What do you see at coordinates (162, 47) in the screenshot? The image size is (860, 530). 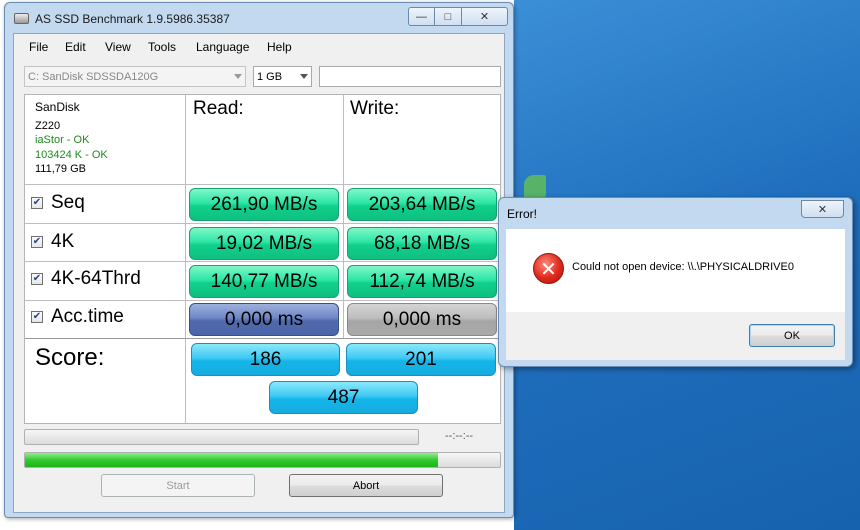 I see `menu-tools: Tools` at bounding box center [162, 47].